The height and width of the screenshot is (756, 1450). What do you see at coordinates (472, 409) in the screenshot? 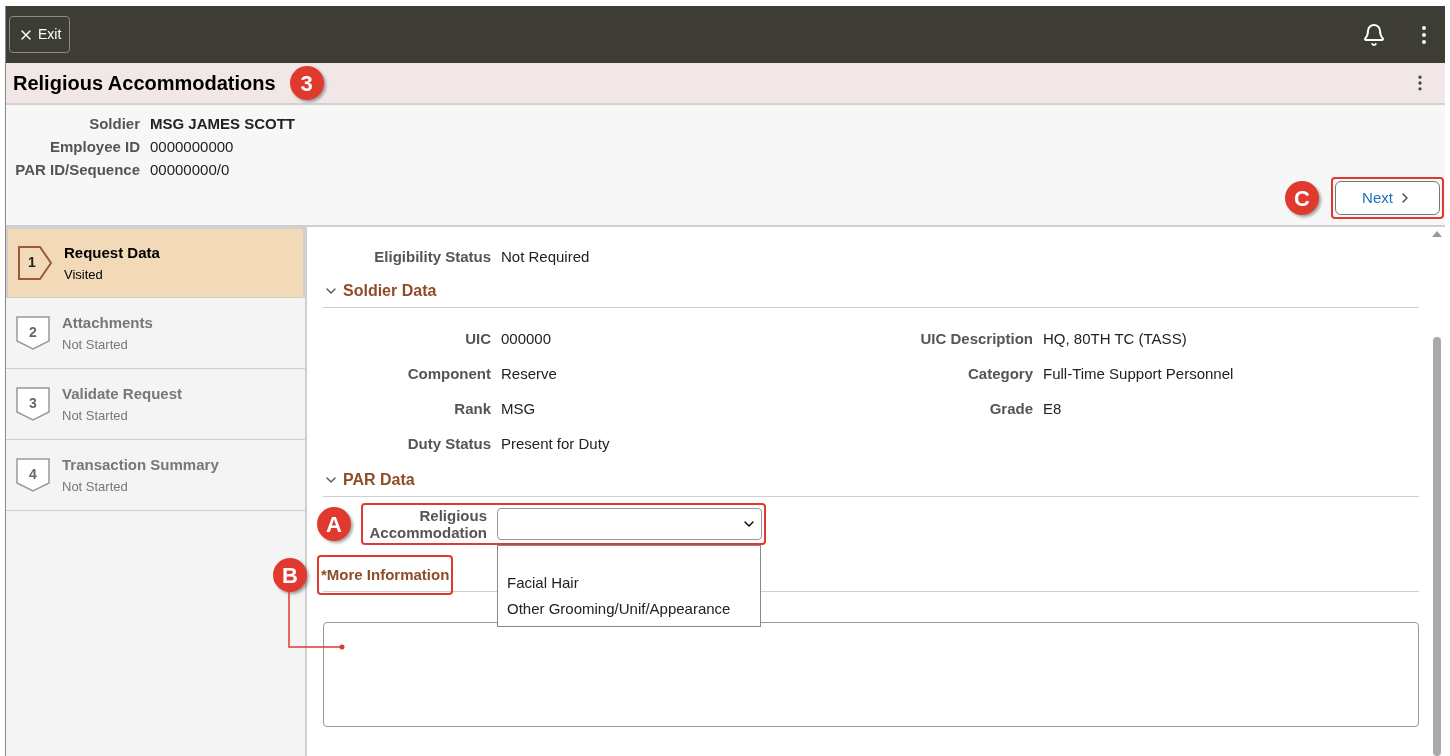
I see `field-label: Rank` at bounding box center [472, 409].